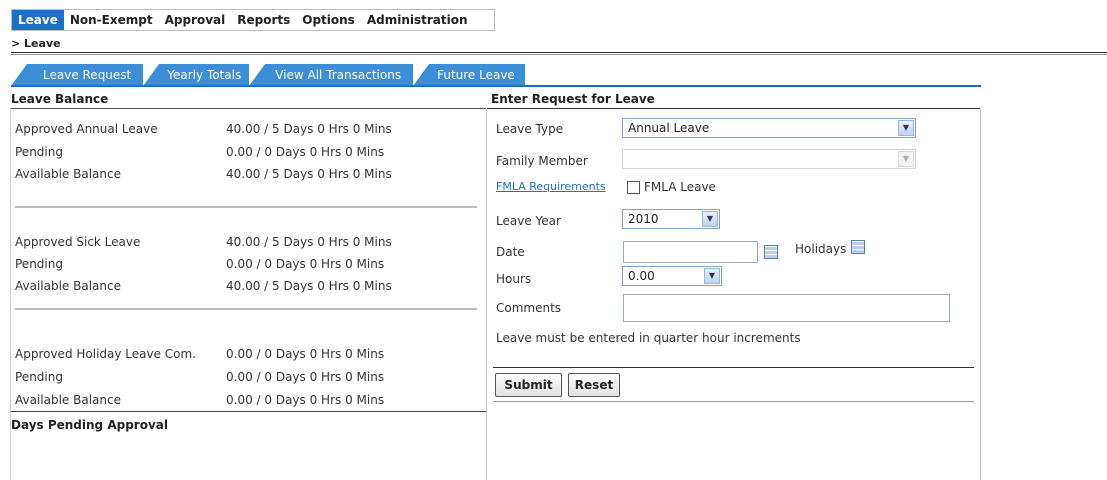 The height and width of the screenshot is (480, 1107). Describe the element at coordinates (196, 75) in the screenshot. I see `tab-yearly-totals: Yearly Totals` at that location.